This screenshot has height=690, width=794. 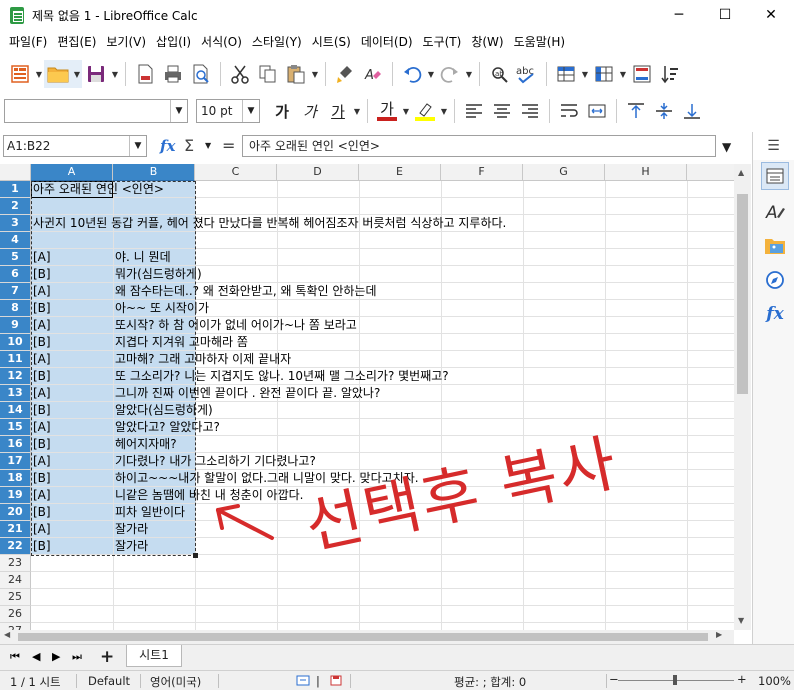 What do you see at coordinates (221, 42) in the screenshot?
I see `menu-format: 서식(O)` at bounding box center [221, 42].